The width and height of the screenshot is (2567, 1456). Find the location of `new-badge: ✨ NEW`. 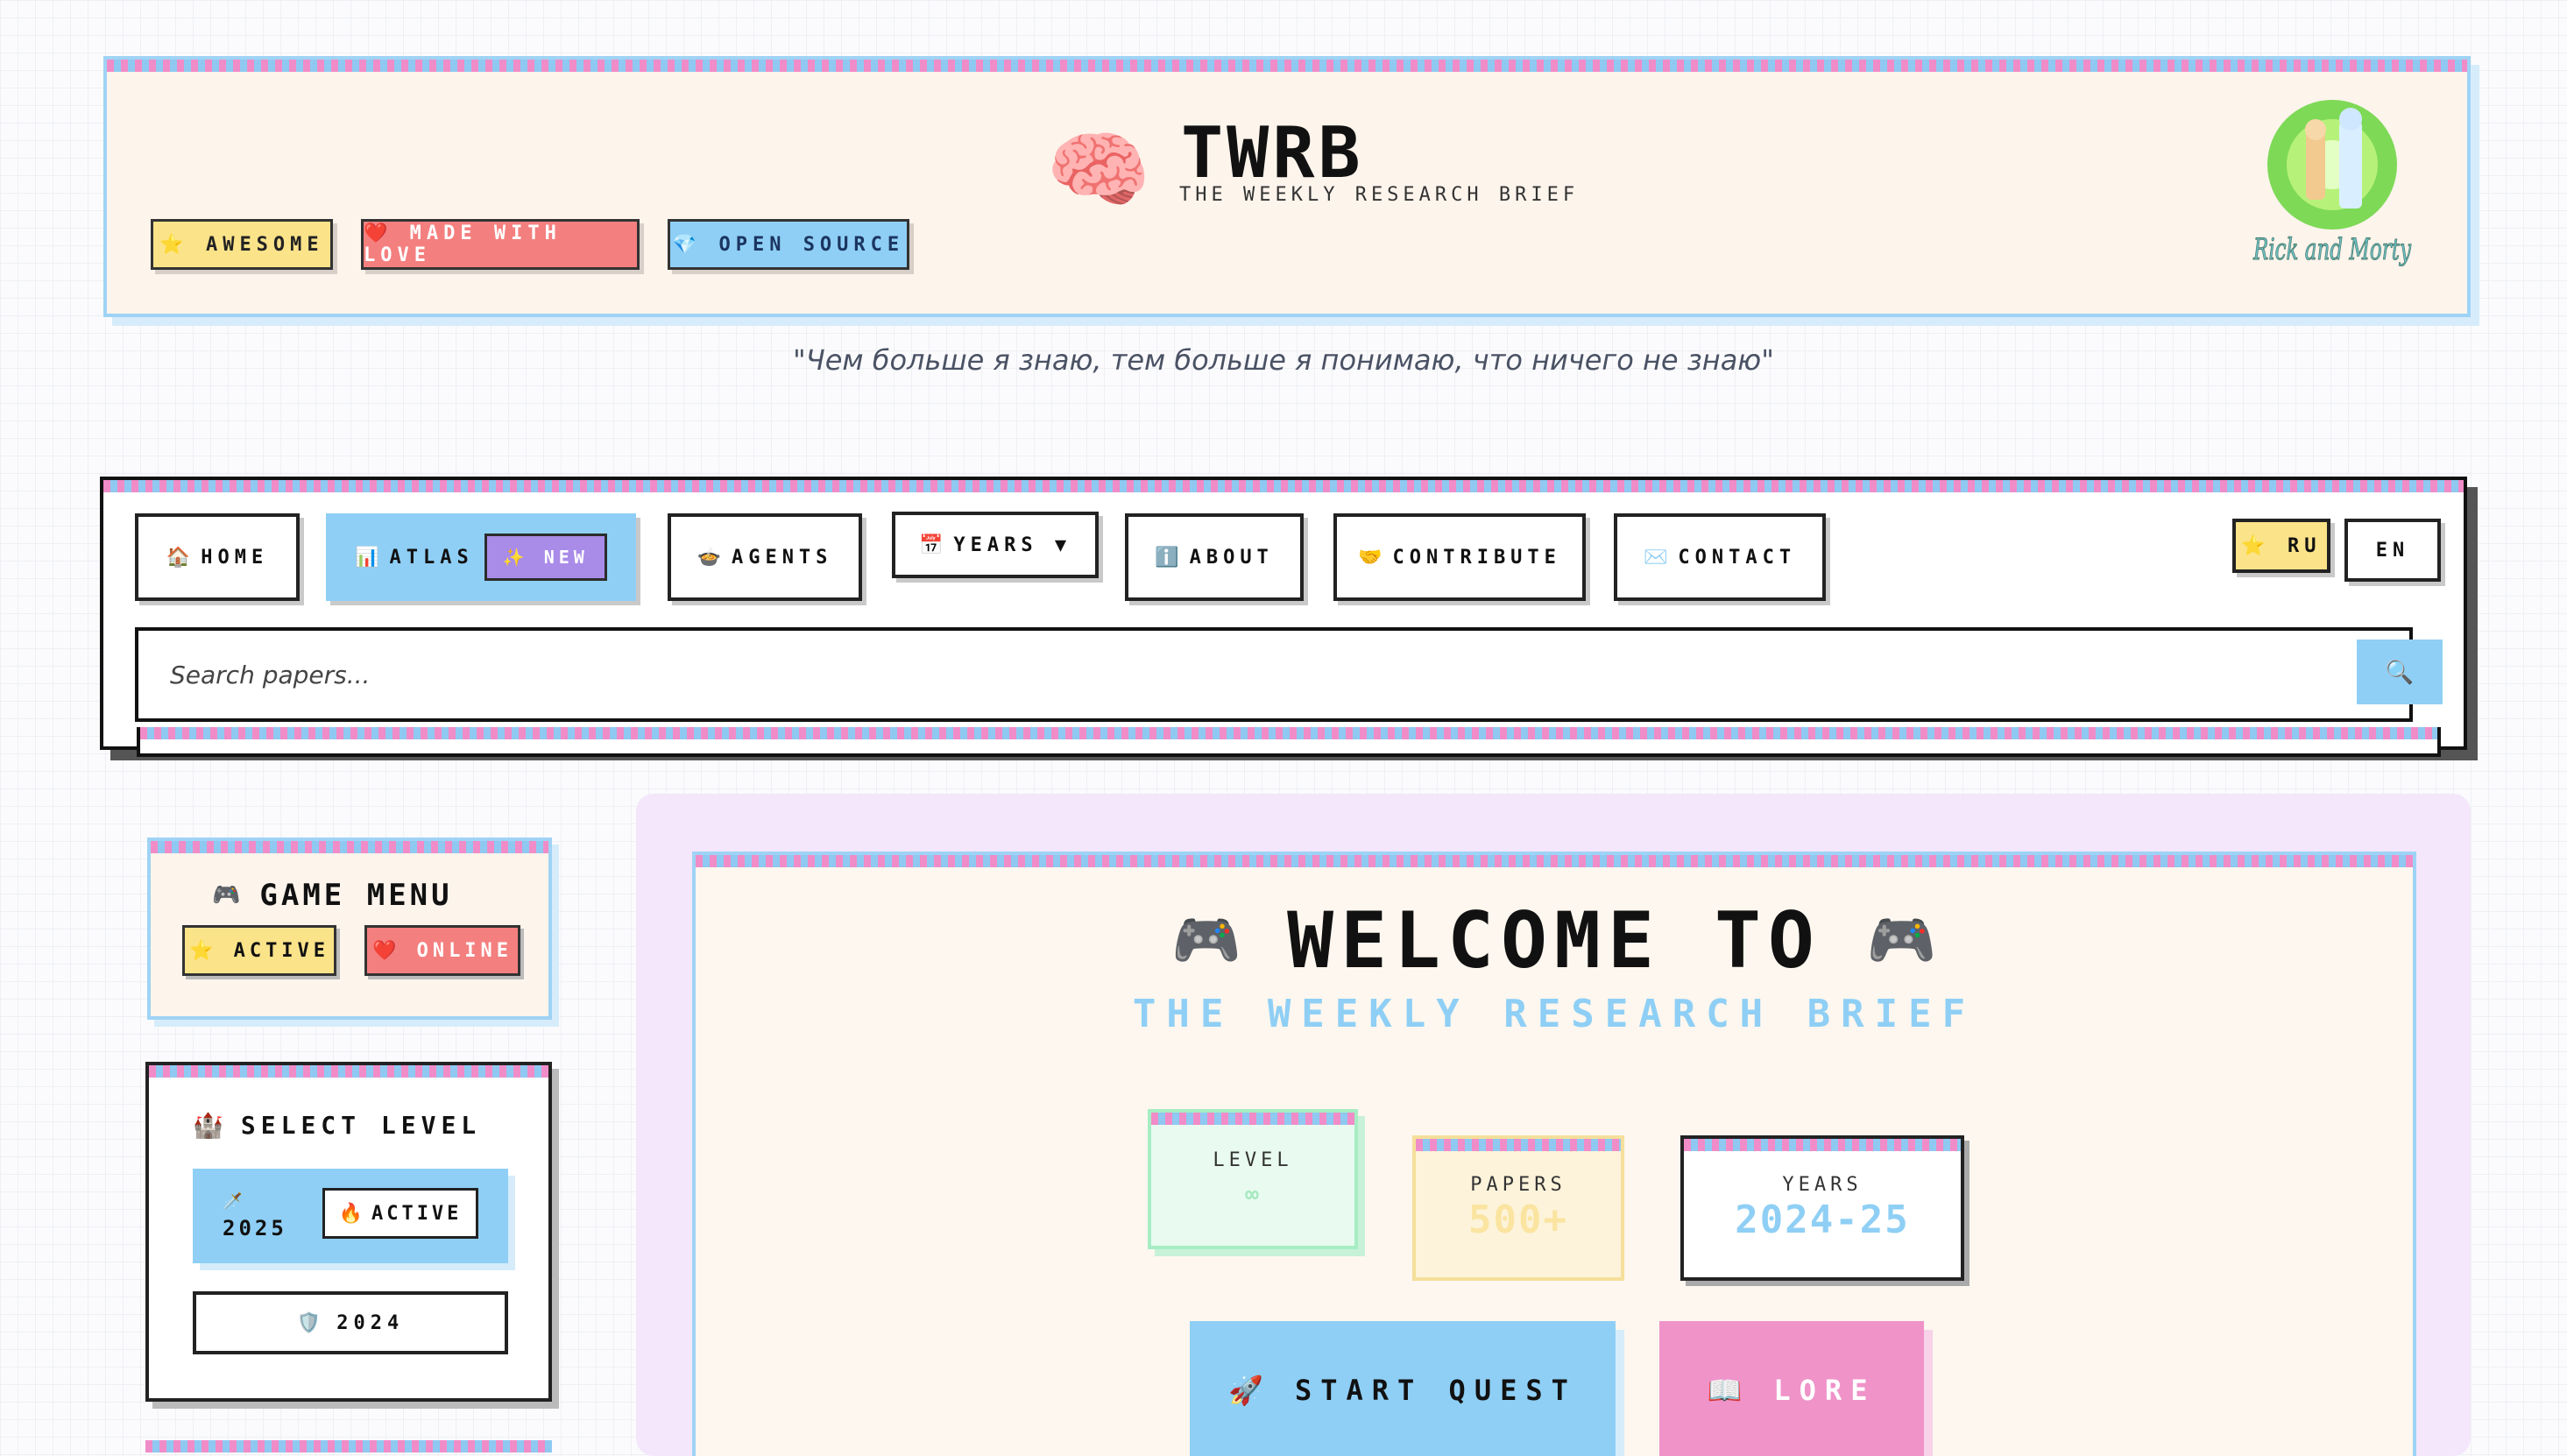

new-badge: ✨ NEW is located at coordinates (545, 557).